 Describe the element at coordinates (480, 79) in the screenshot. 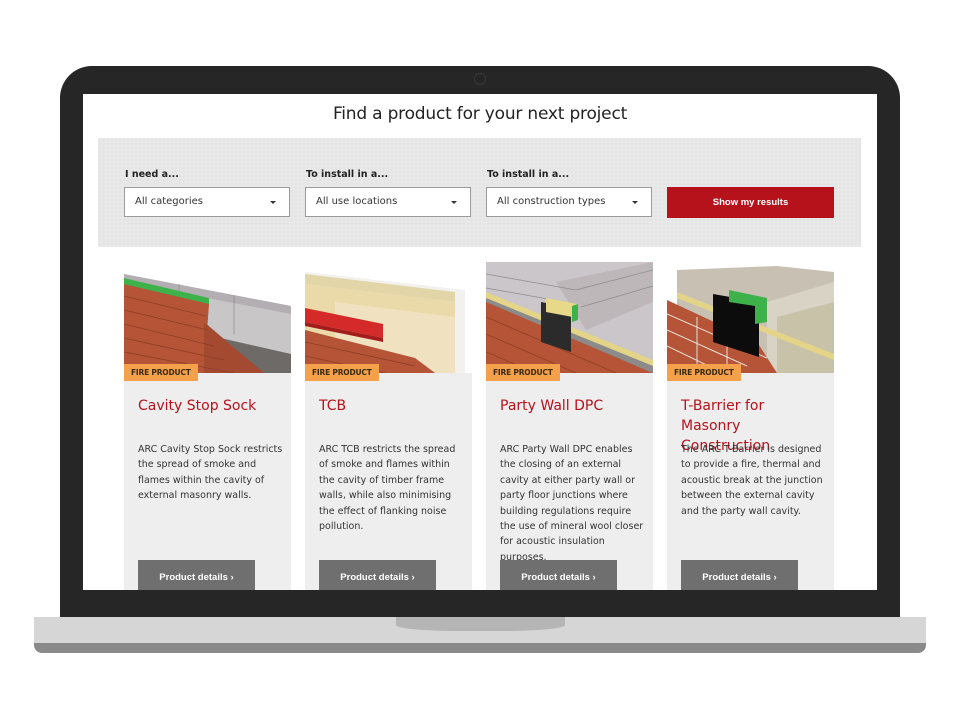

I see `webcam-icon` at that location.